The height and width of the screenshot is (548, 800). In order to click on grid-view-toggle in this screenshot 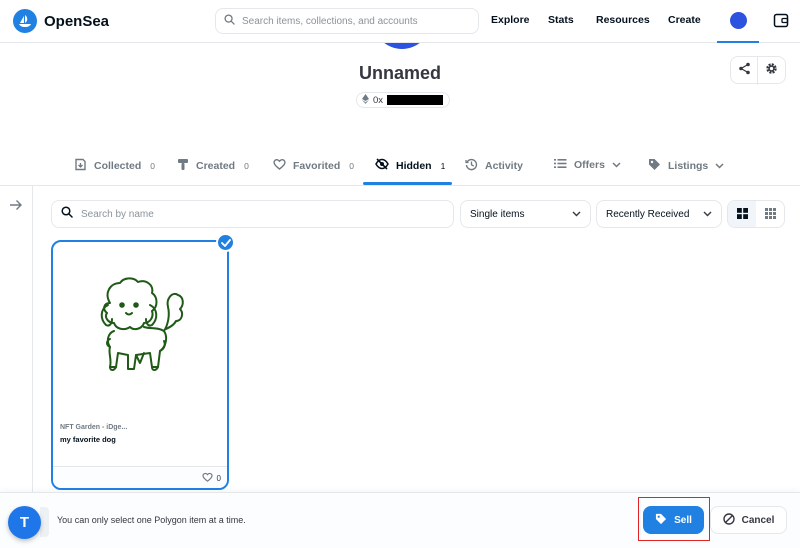, I will do `click(756, 214)`.